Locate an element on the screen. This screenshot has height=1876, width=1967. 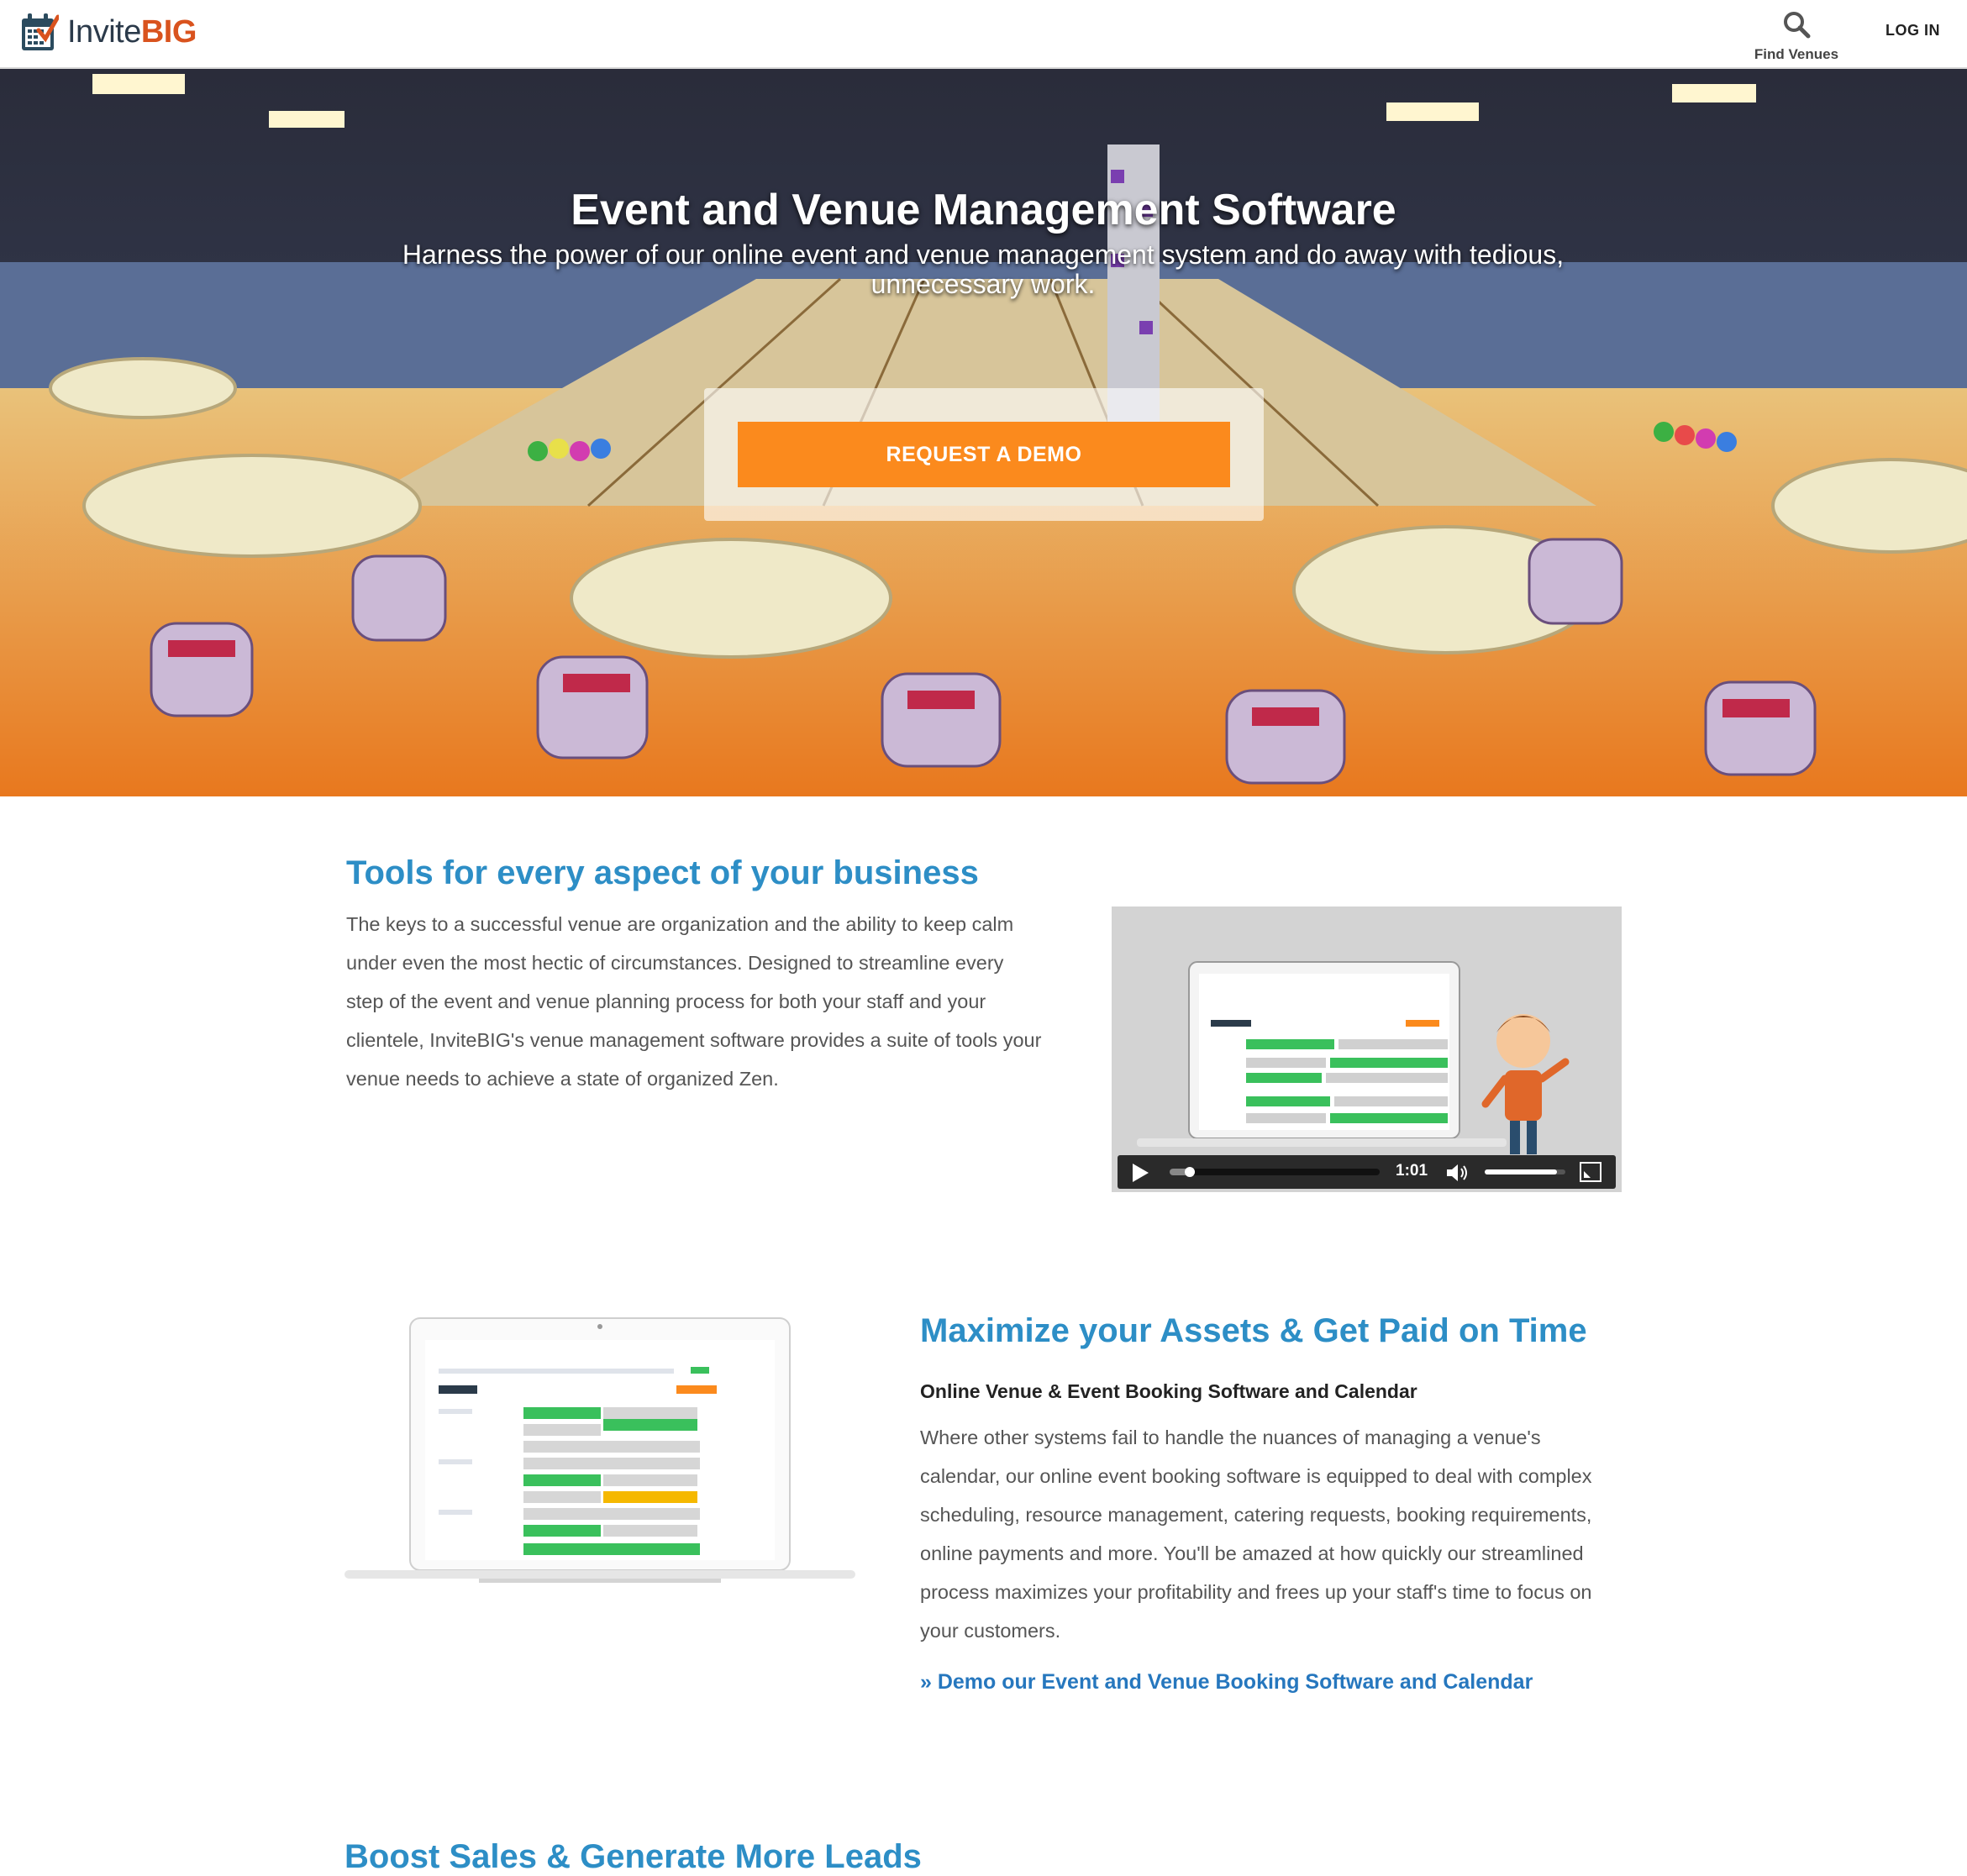
invitebig-logo: InviteBIG is located at coordinates (108, 32).